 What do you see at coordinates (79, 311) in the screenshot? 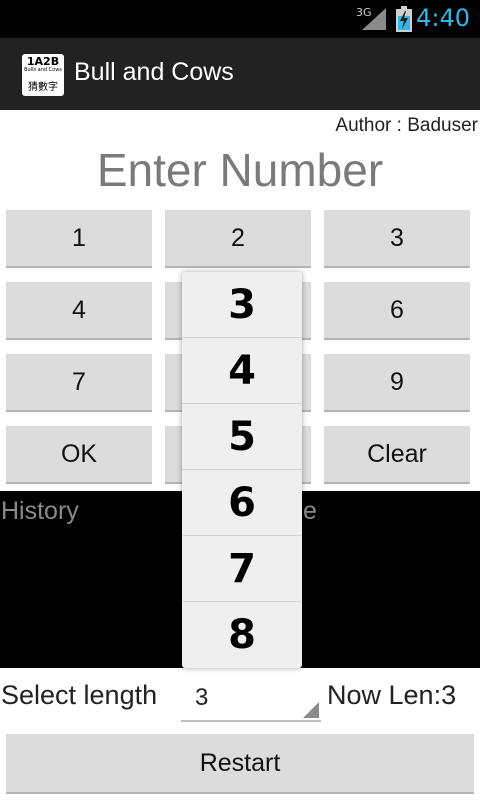
I see `key-4-button: 4` at bounding box center [79, 311].